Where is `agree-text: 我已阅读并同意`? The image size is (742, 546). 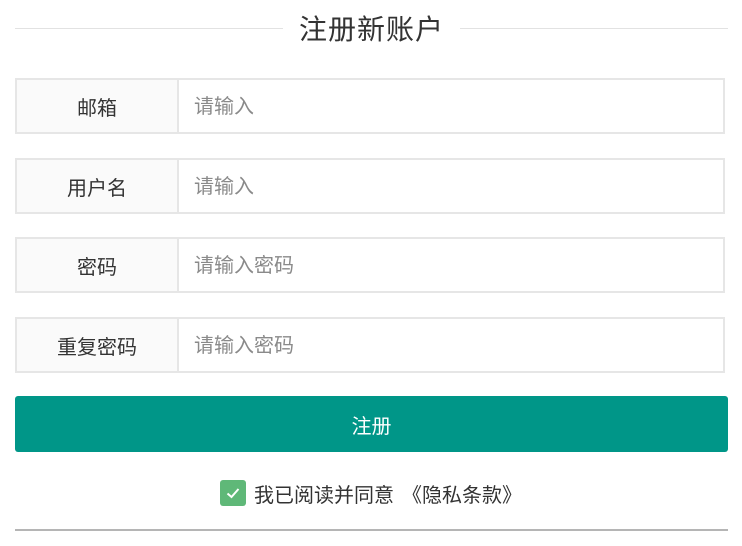 agree-text: 我已阅读并同意 is located at coordinates (324, 494).